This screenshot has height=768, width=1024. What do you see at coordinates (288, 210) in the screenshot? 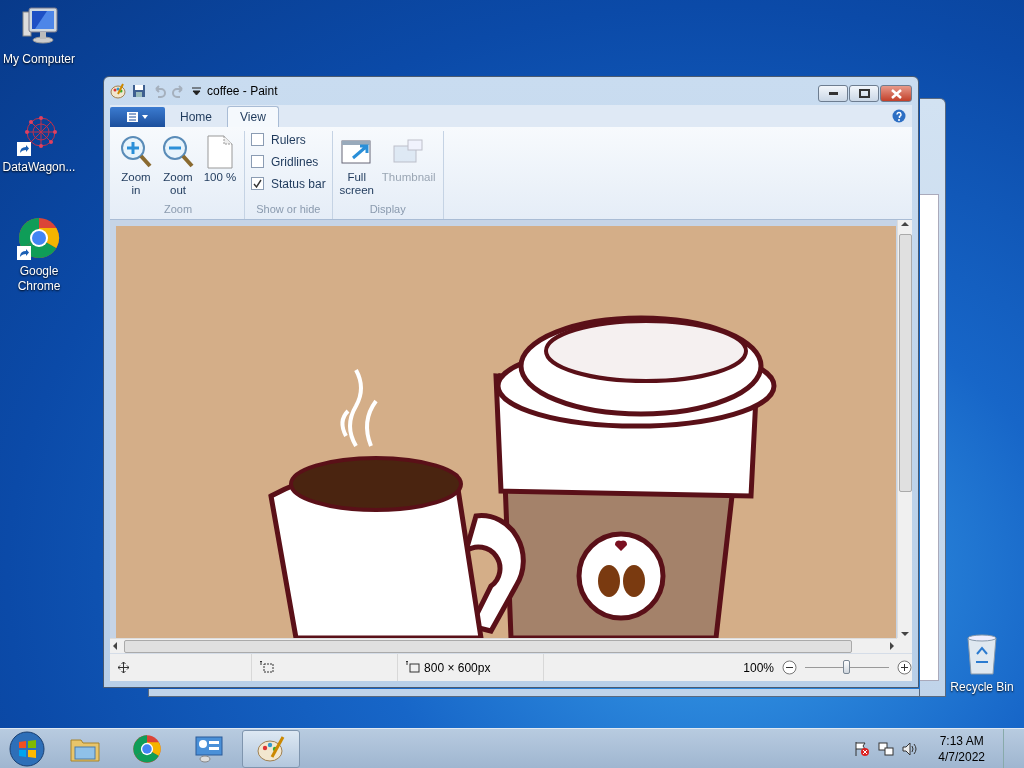
I see `ribbon-group-label: Show or hide` at bounding box center [288, 210].